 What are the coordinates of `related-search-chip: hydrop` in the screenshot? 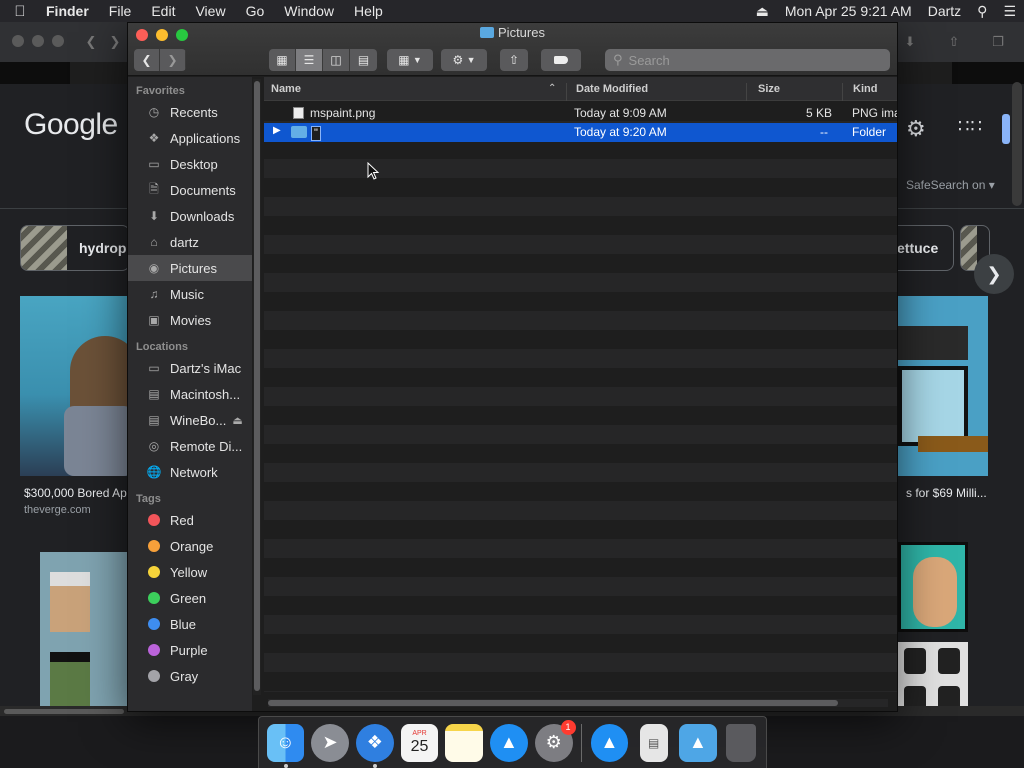 It's located at (75, 248).